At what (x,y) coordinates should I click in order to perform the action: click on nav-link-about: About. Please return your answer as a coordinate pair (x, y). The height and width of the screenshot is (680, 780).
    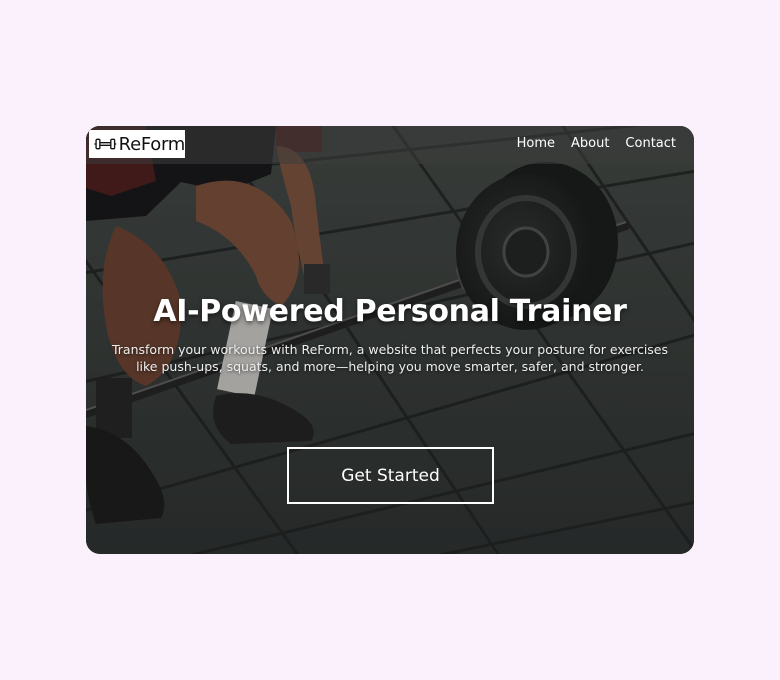
    Looking at the image, I should click on (590, 143).